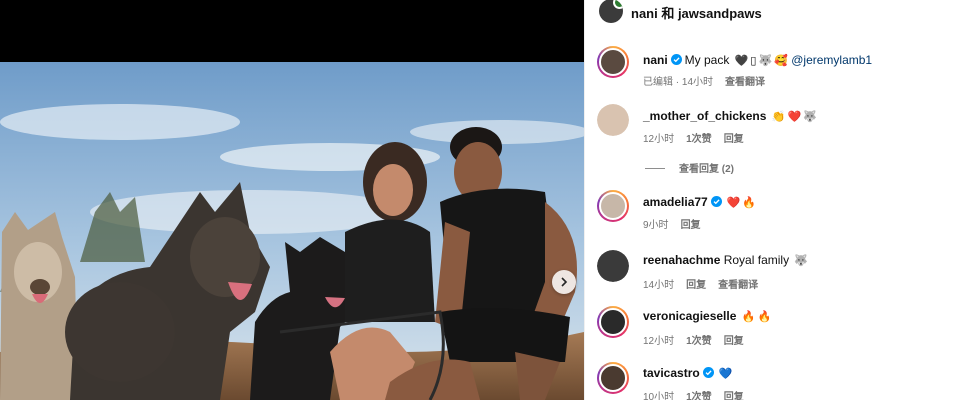  What do you see at coordinates (725, 374) in the screenshot?
I see `emoji: 💙` at bounding box center [725, 374].